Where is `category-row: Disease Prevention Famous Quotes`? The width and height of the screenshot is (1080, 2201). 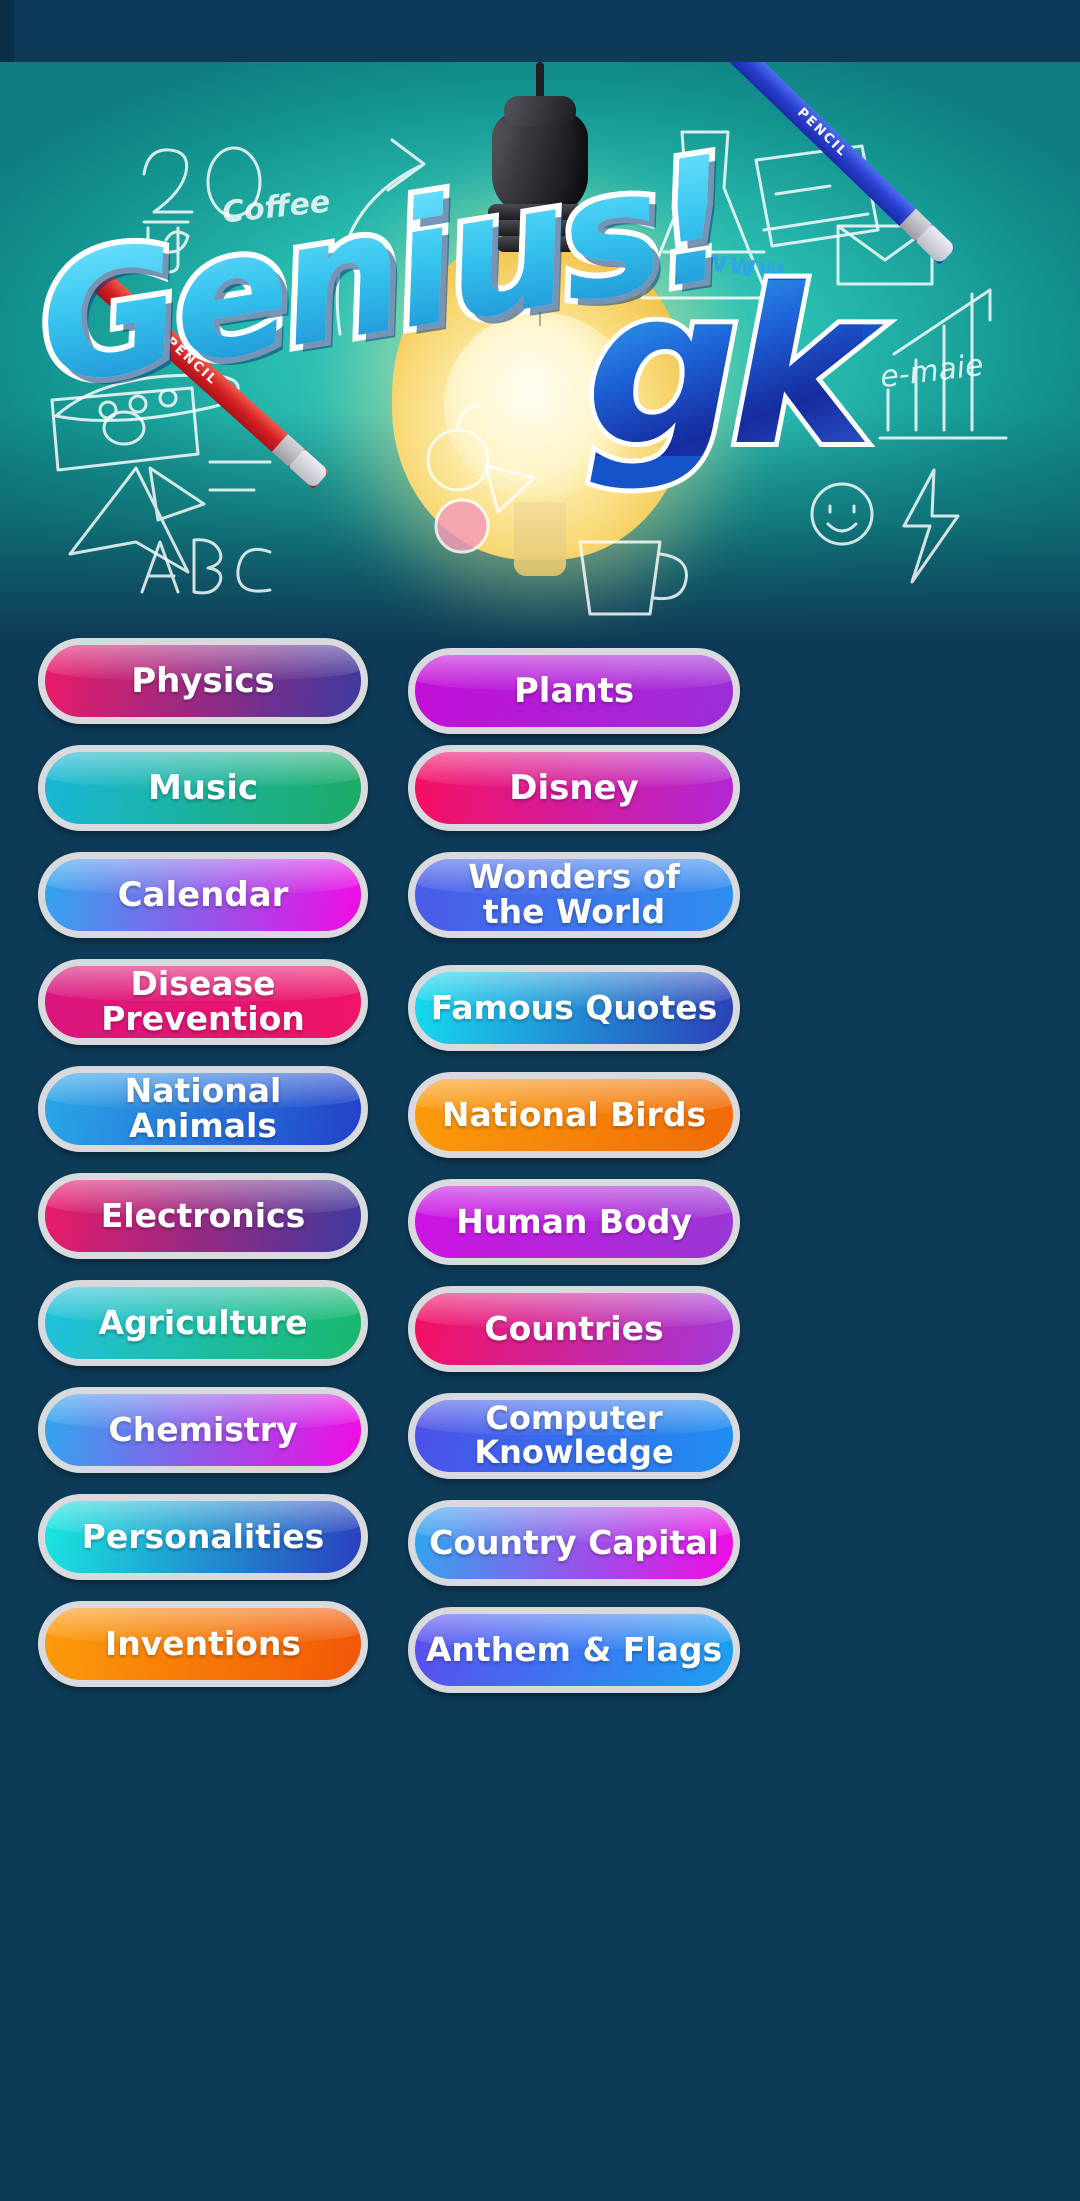
category-row: Disease Prevention Famous Quotes is located at coordinates (540, 1004).